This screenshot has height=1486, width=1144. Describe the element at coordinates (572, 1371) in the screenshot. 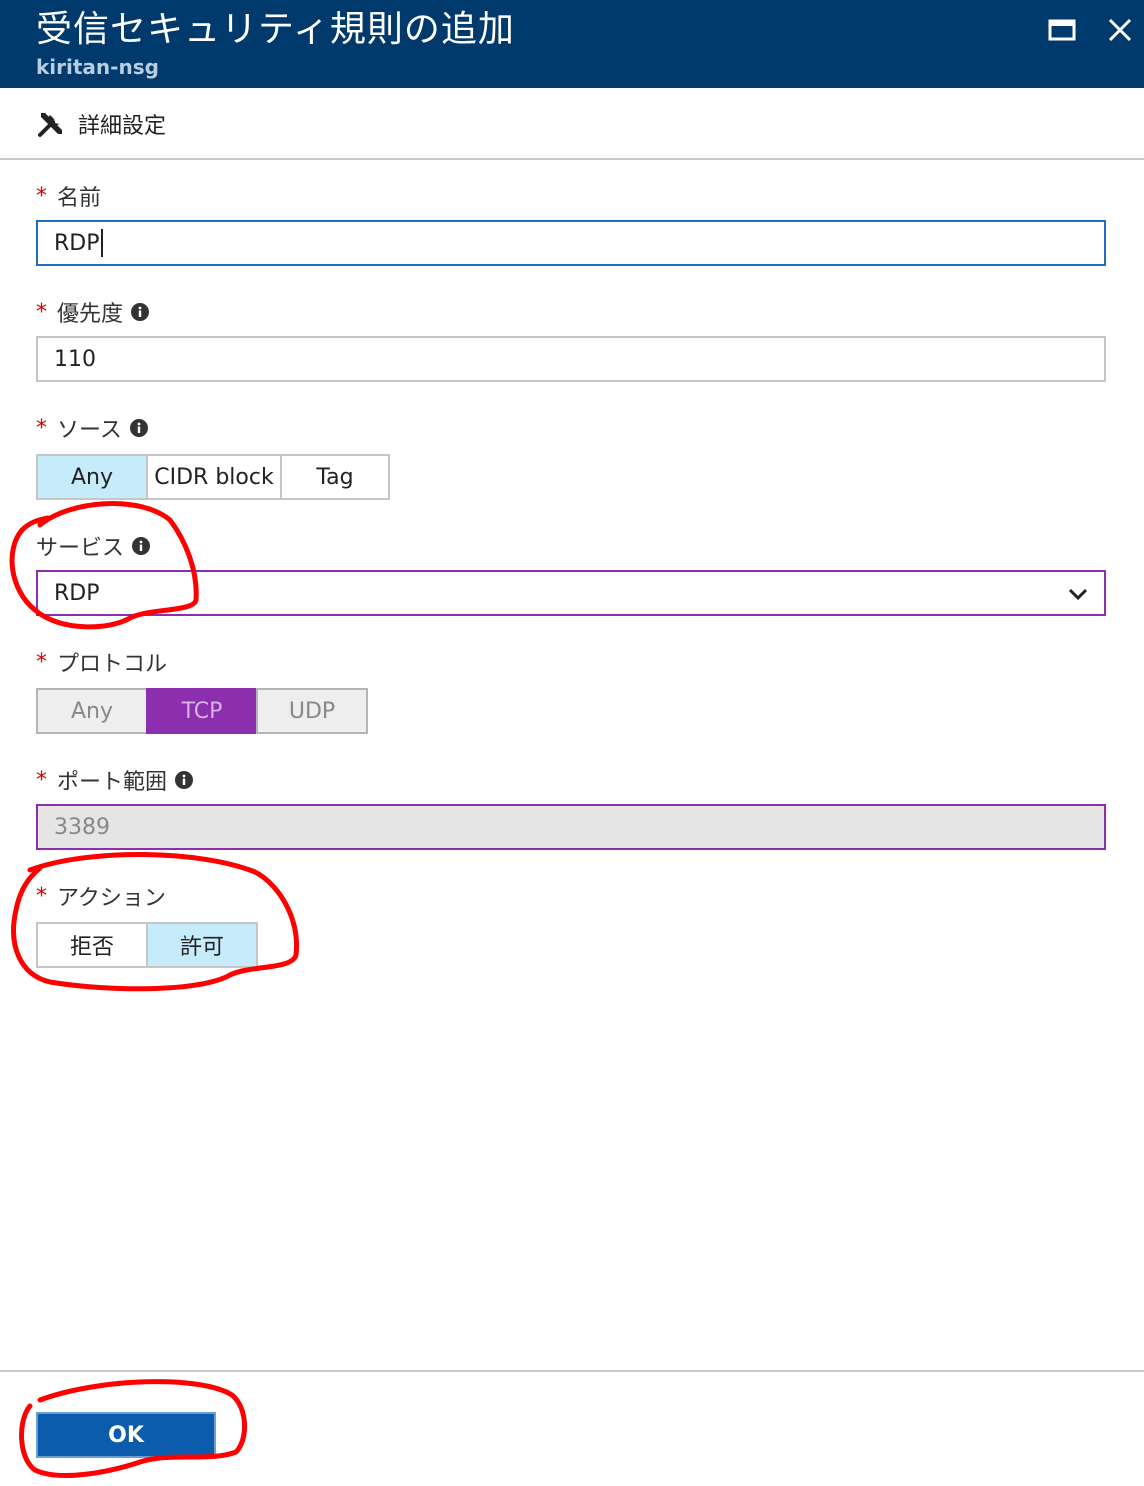

I see `footer-divider` at that location.